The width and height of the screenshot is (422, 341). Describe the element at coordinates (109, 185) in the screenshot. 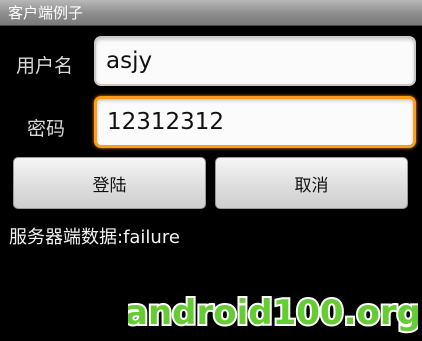

I see `login-button-label: 登陆` at that location.